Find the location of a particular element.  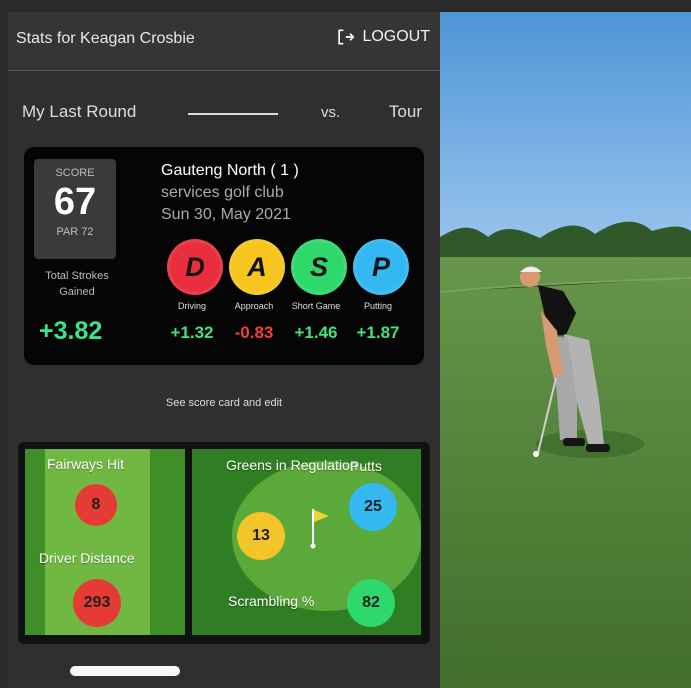

fairway-panel: Fairways Hit 8 Driver Distance 293 is located at coordinates (105, 542).